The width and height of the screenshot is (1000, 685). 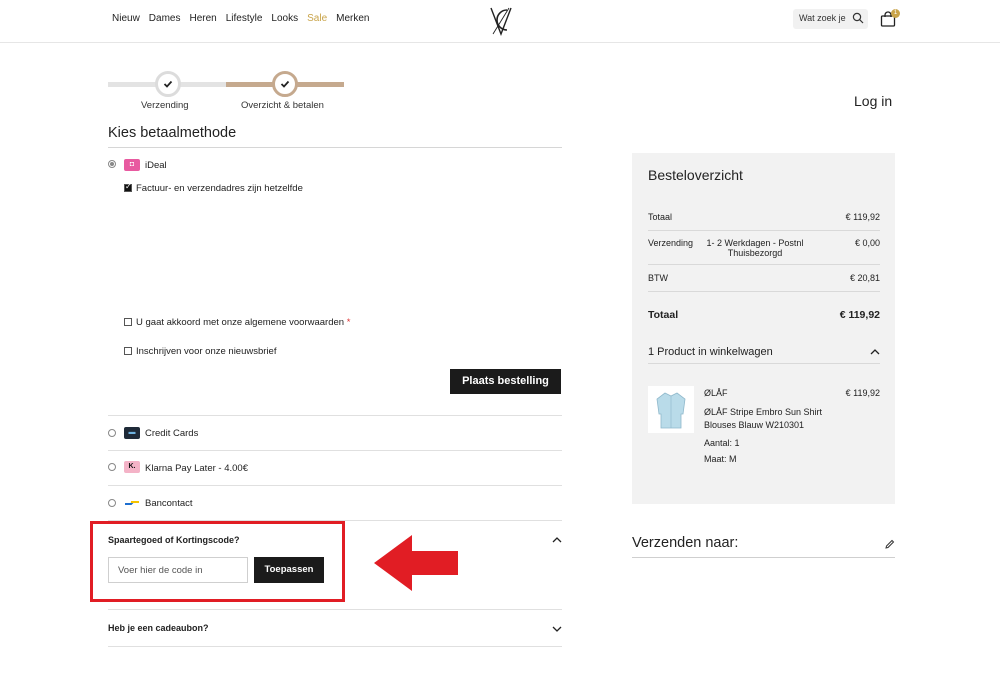 What do you see at coordinates (282, 105) in the screenshot?
I see `step-2-label: Overzicht & betalen` at bounding box center [282, 105].